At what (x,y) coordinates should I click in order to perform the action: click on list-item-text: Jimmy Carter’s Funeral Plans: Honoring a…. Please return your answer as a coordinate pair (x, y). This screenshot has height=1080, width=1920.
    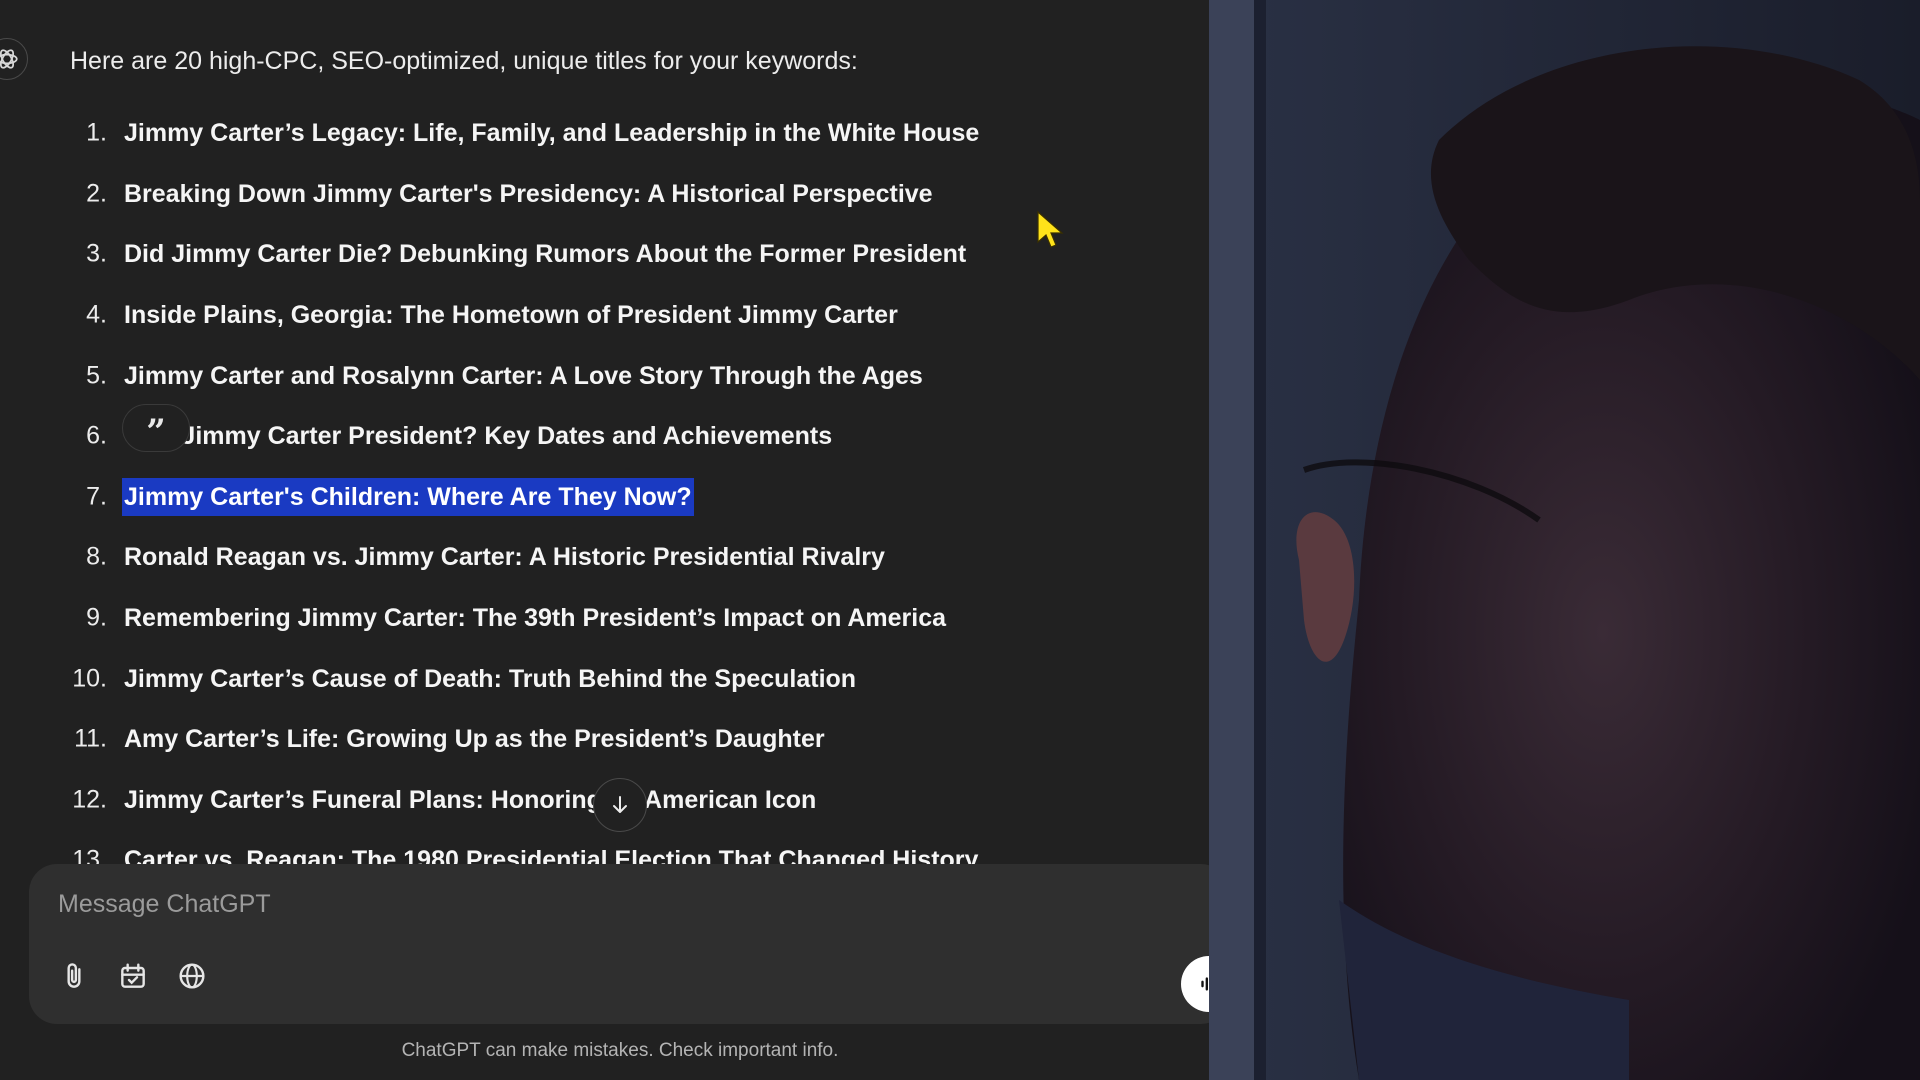
    Looking at the image, I should click on (470, 799).